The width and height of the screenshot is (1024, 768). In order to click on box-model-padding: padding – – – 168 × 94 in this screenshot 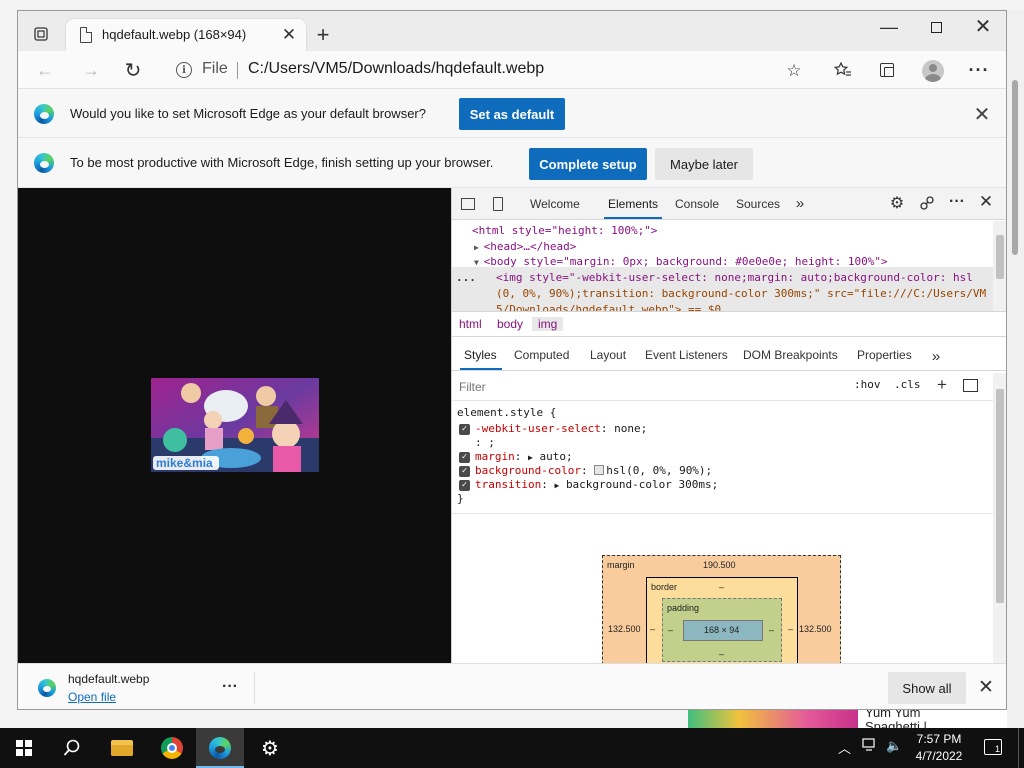, I will do `click(722, 630)`.